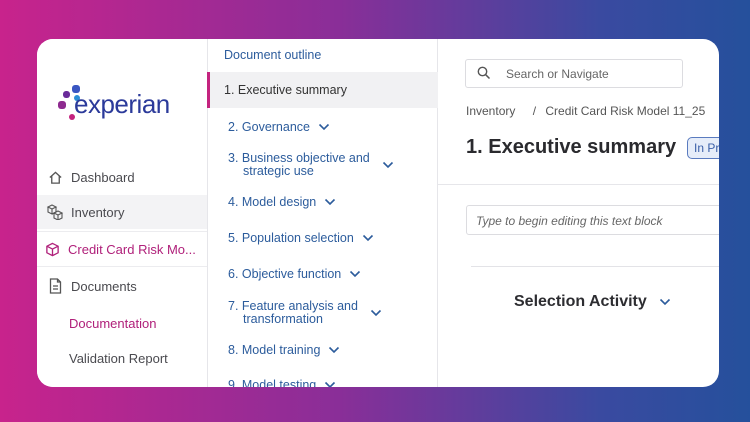 The image size is (750, 422). What do you see at coordinates (55, 177) in the screenshot?
I see `home-icon` at bounding box center [55, 177].